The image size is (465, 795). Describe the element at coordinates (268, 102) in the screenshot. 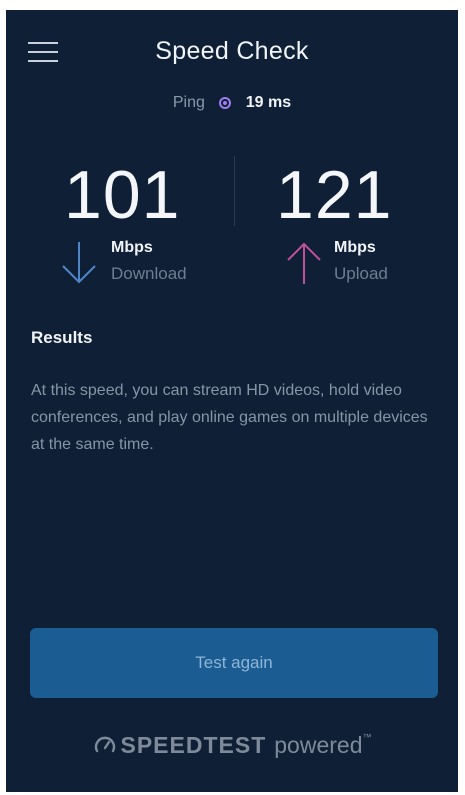

I see `ping-value: 19 ms` at that location.